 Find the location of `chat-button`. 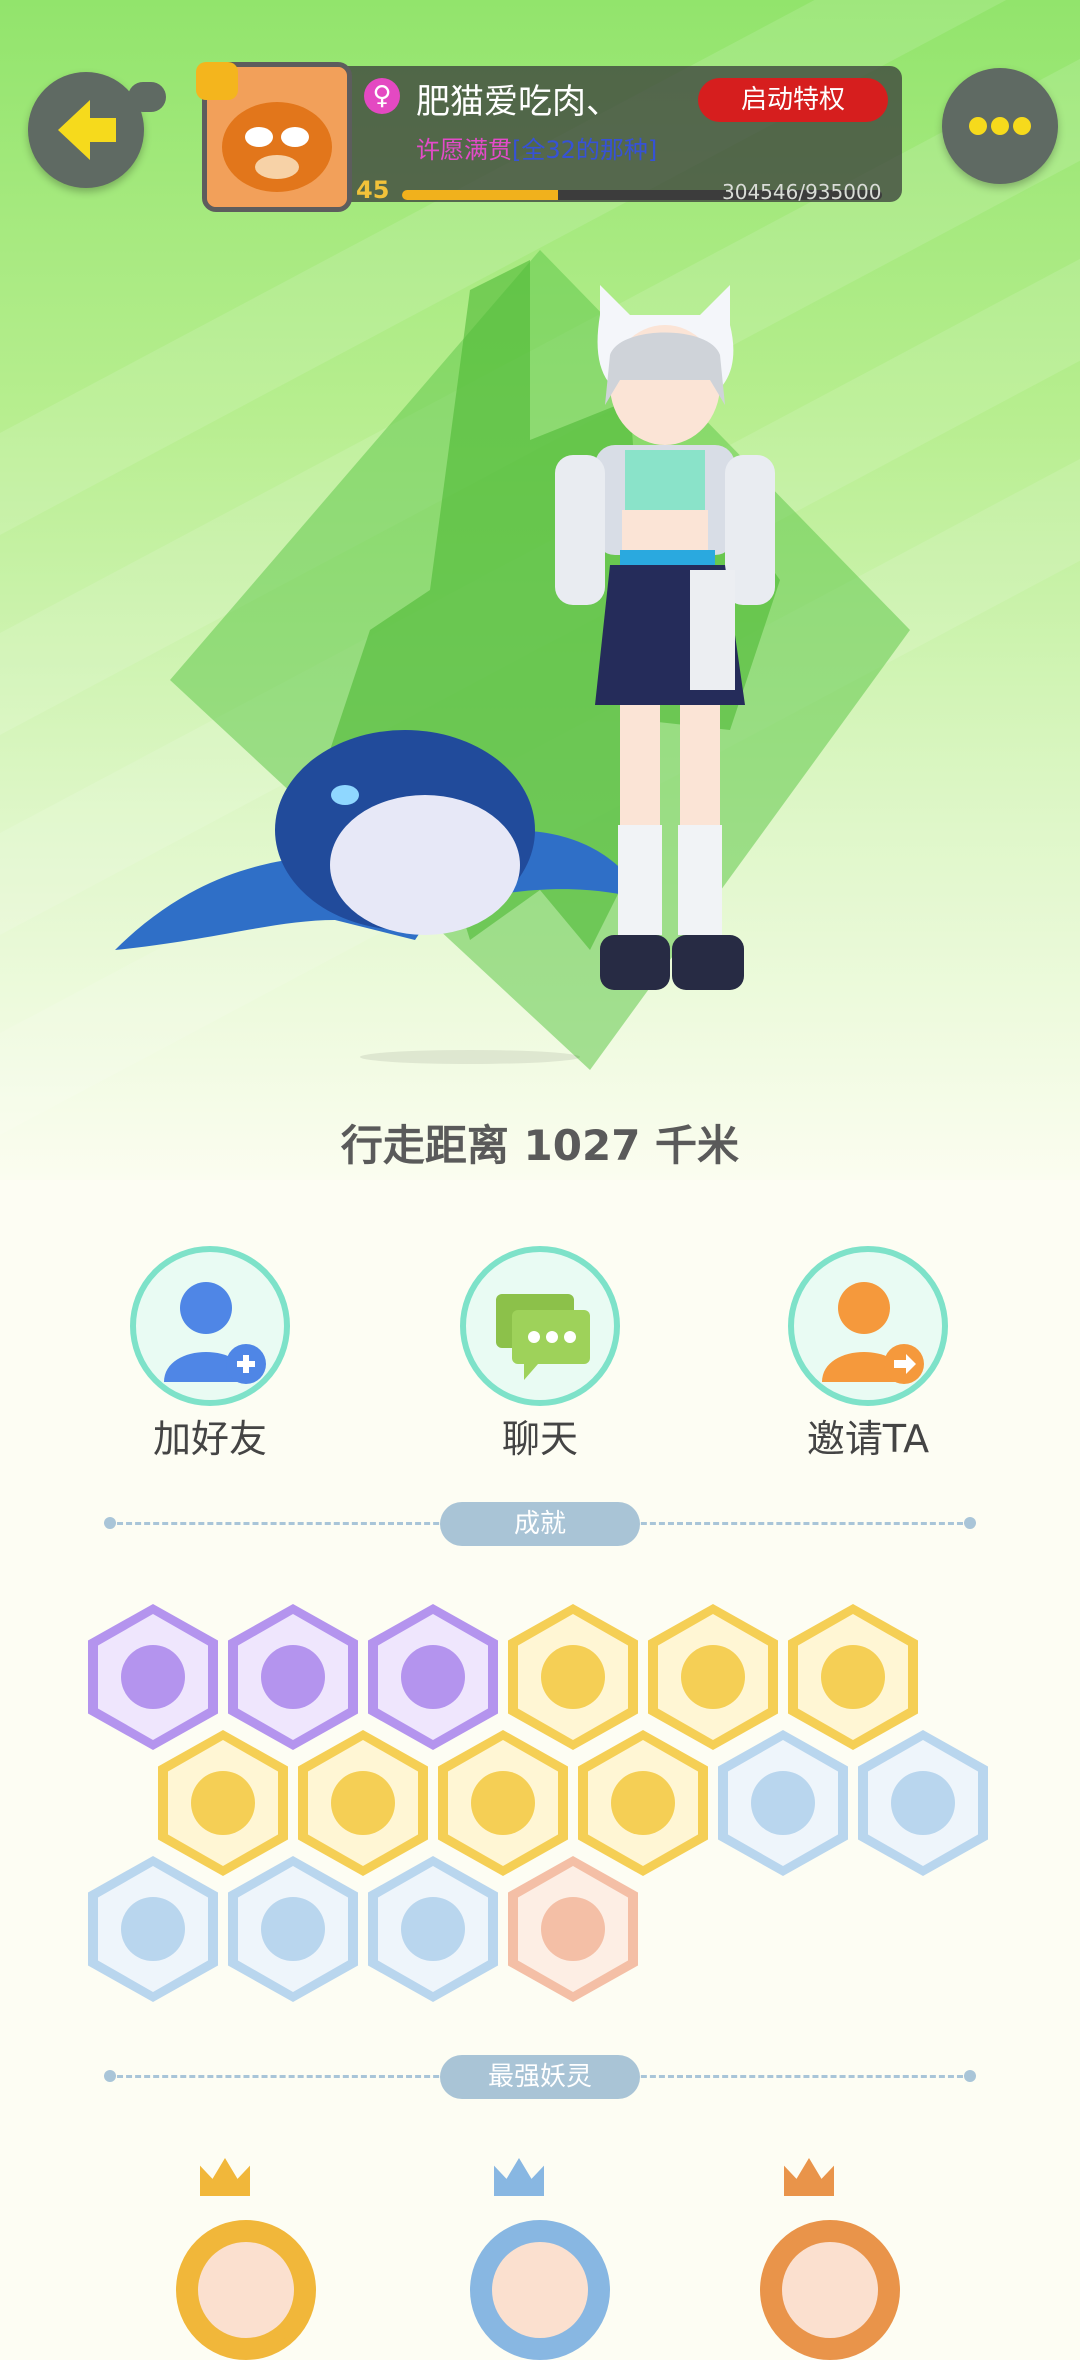

chat-button is located at coordinates (540, 1326).